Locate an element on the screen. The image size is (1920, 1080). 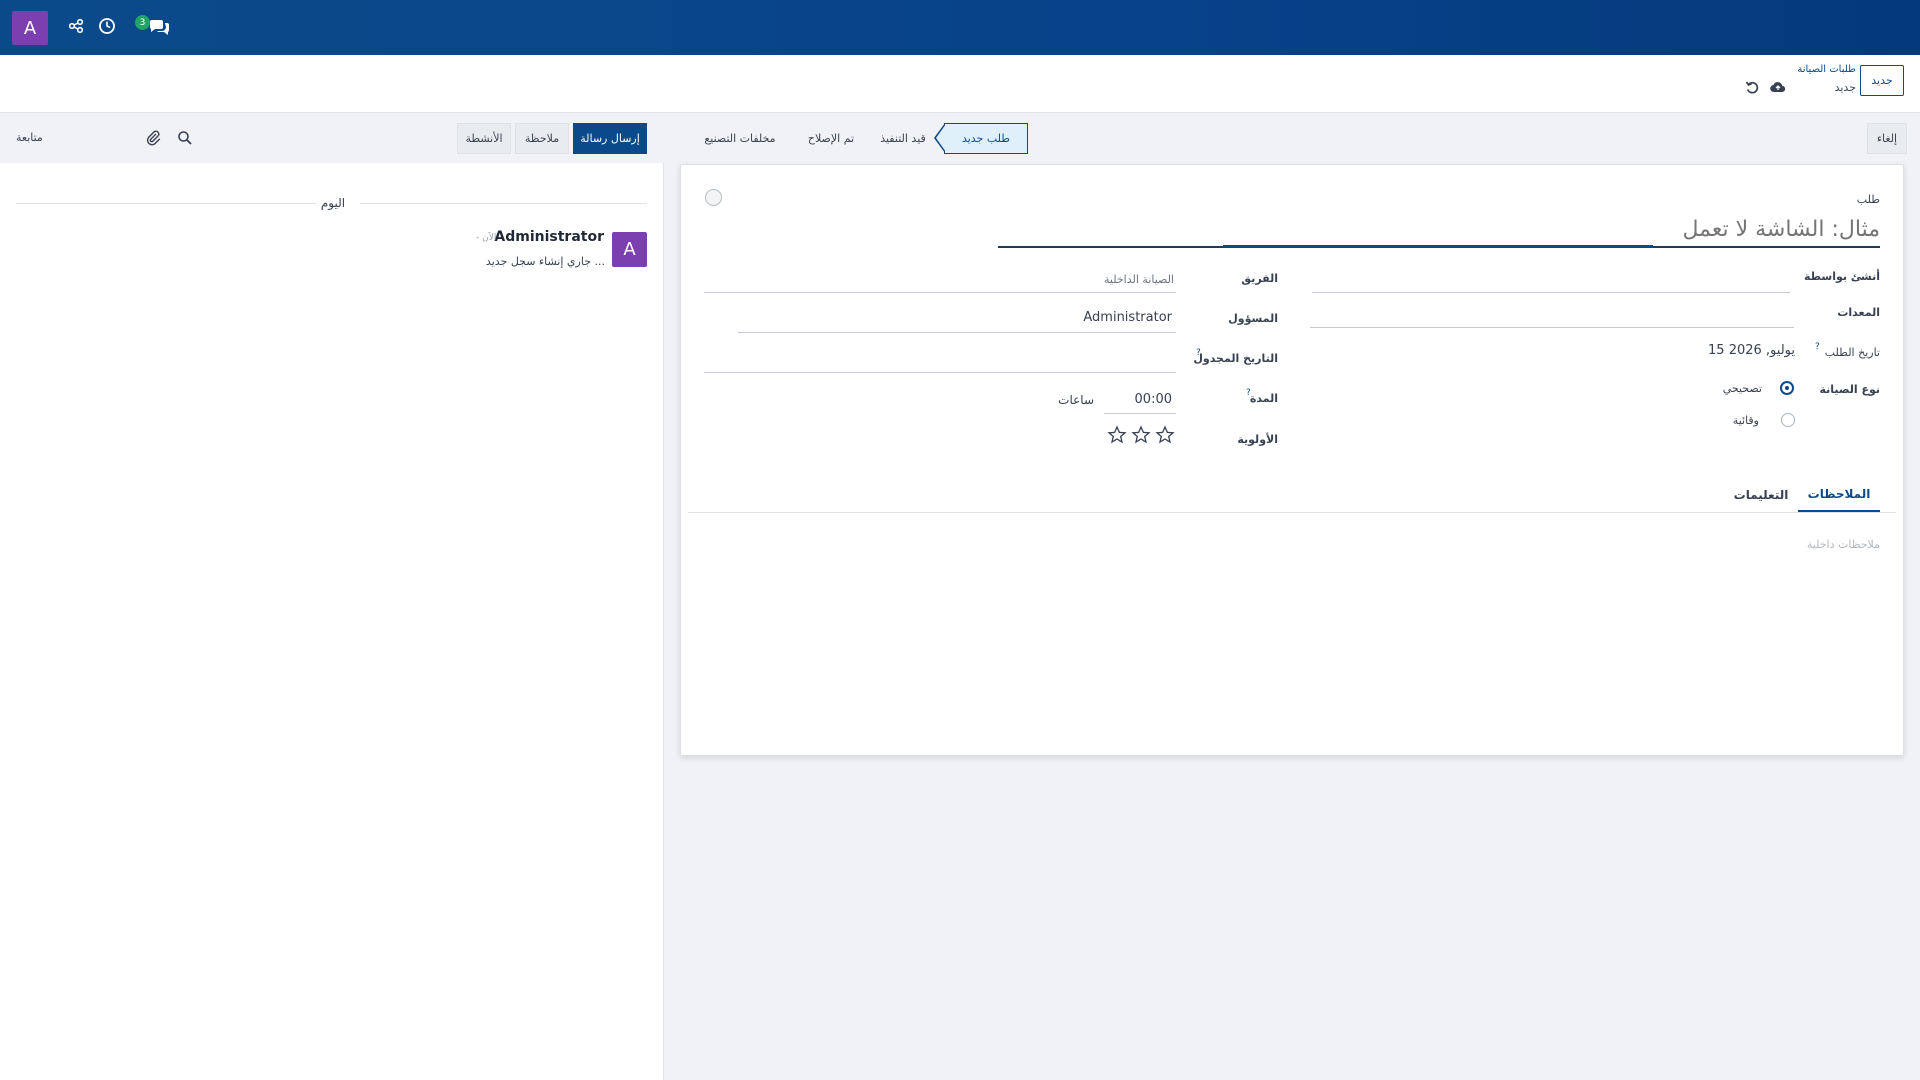
share-nodes-icon is located at coordinates (76, 26).